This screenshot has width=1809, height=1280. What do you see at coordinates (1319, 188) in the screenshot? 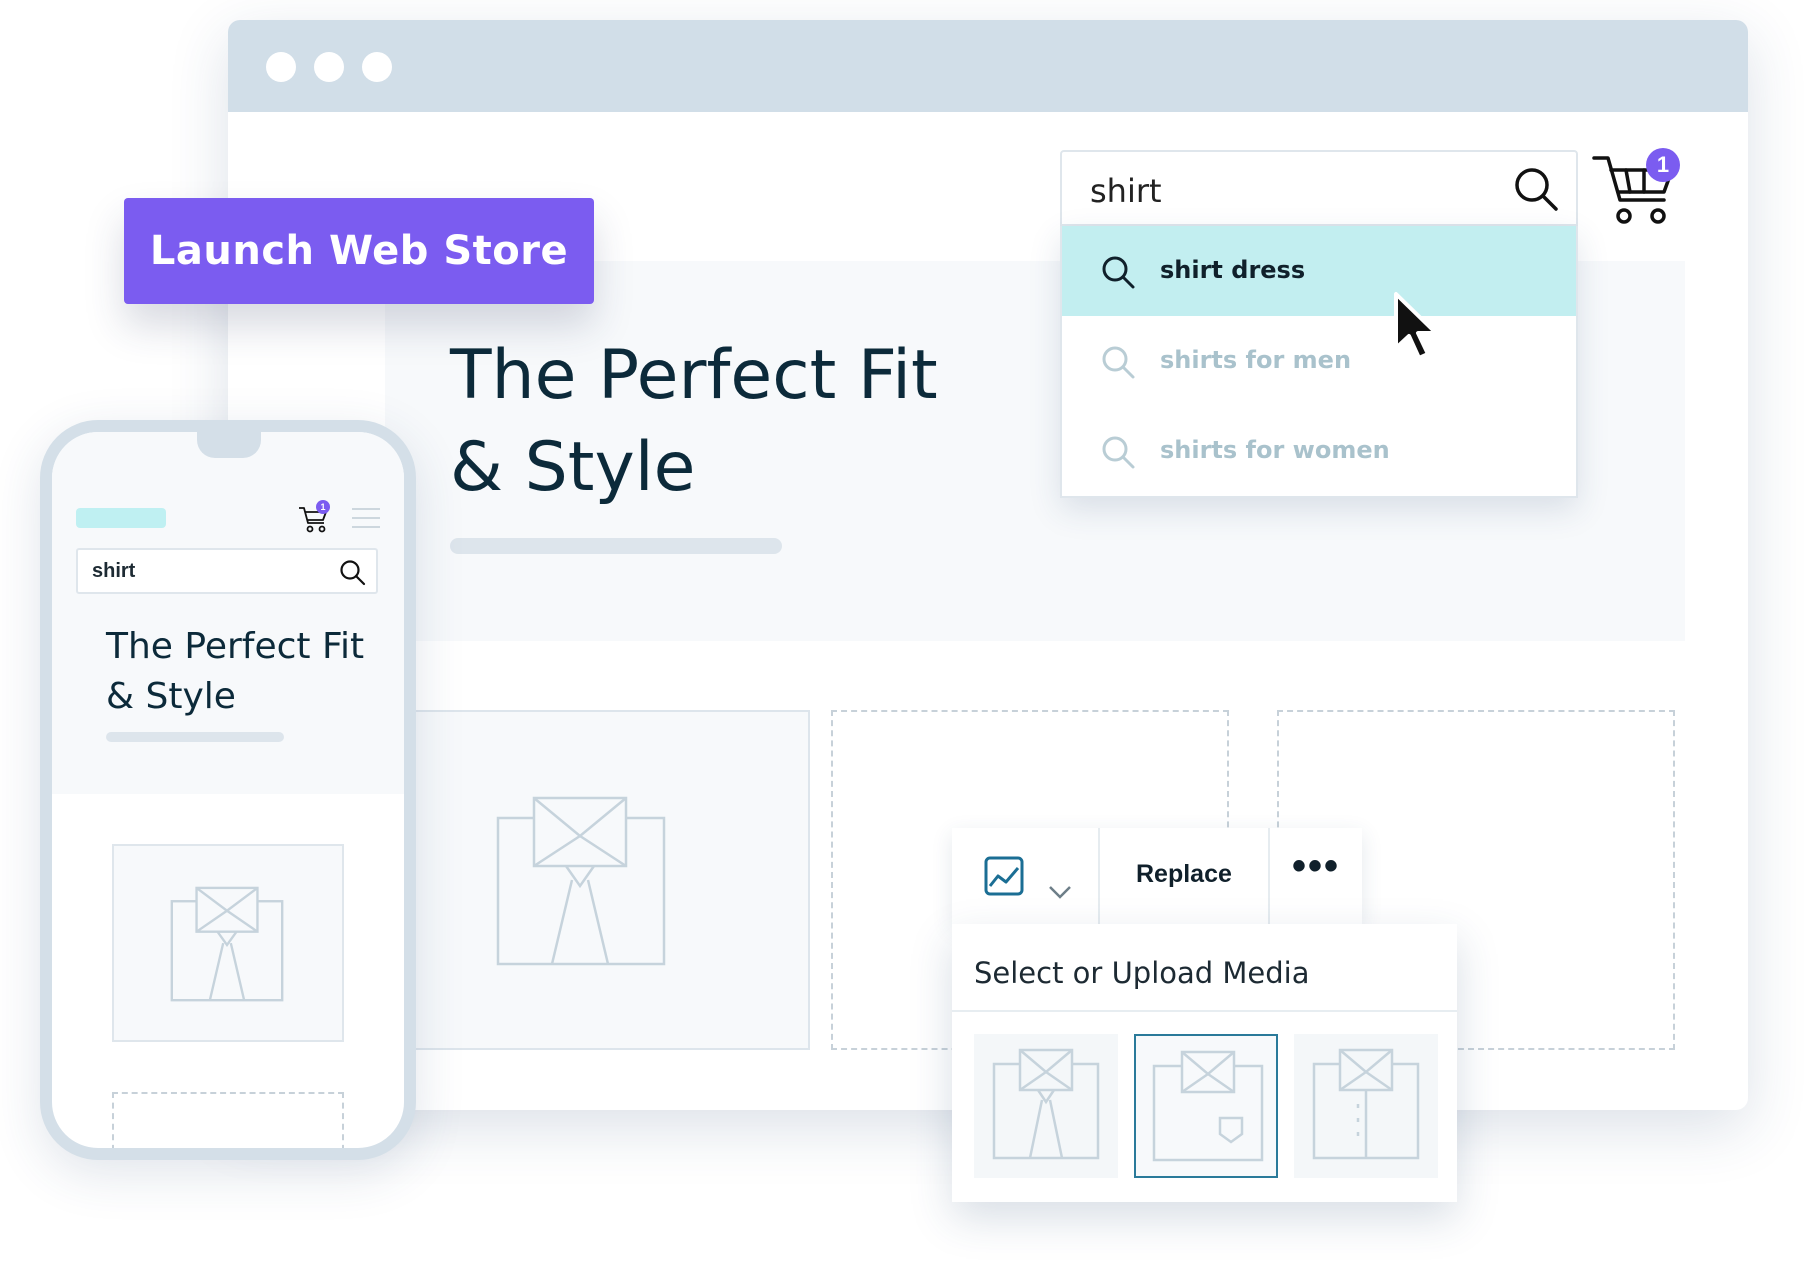
I see `search-box: shirt` at bounding box center [1319, 188].